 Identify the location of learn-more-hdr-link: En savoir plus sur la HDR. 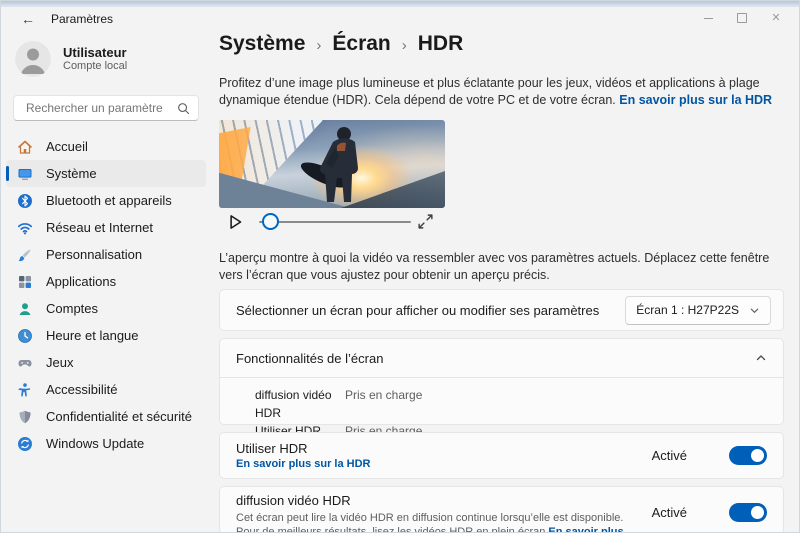
(695, 100).